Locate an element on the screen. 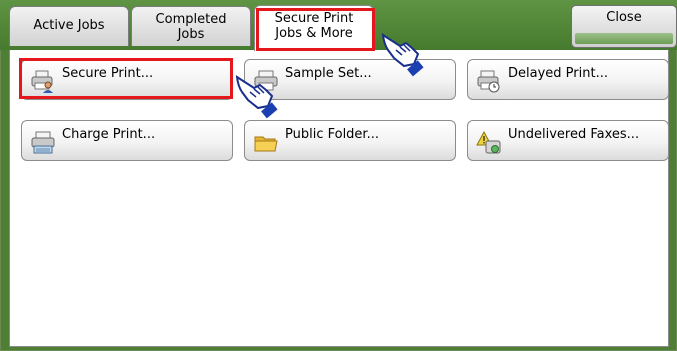 This screenshot has width=677, height=351. tab-label: Active Jobs is located at coordinates (69, 25).